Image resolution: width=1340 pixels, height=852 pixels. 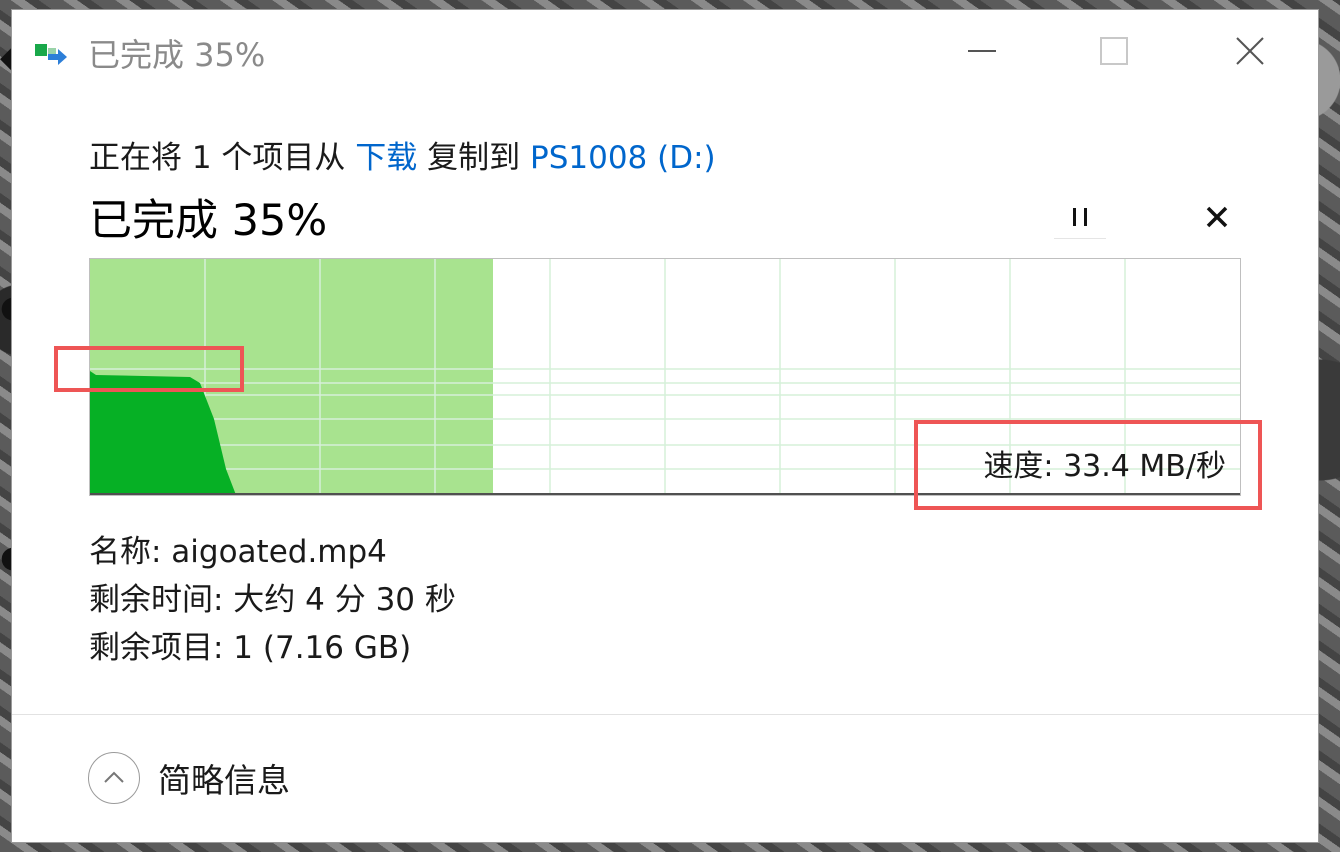 I want to click on source-folder-link: 下载, so click(x=386, y=158).